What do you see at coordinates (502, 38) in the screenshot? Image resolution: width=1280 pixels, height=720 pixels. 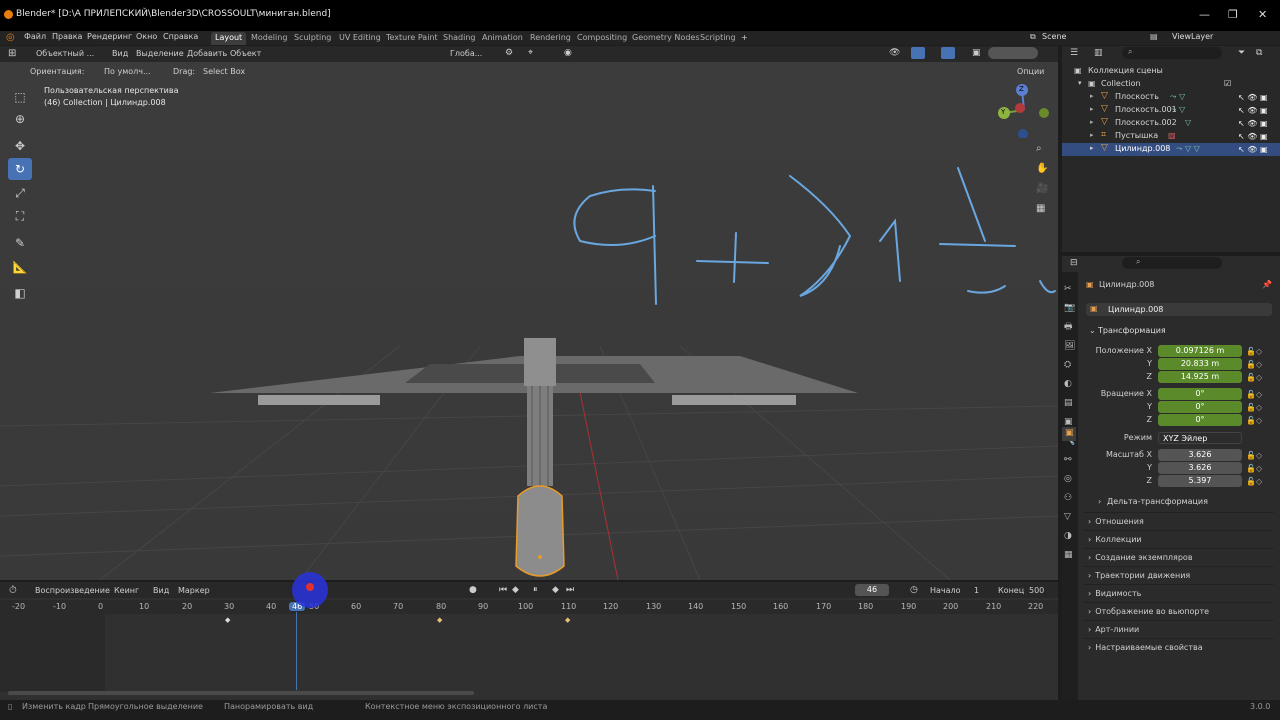 I see `tab-animation: Animation` at bounding box center [502, 38].